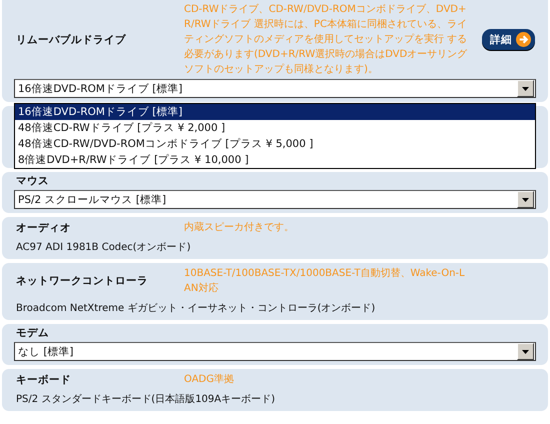 The height and width of the screenshot is (424, 550). I want to click on section-label: オーディオ, so click(43, 227).